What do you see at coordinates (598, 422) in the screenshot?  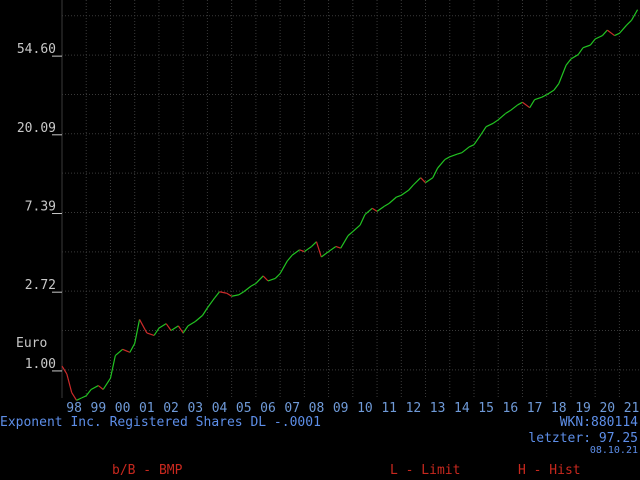 I see `wkn-label: WKN:880114` at bounding box center [598, 422].